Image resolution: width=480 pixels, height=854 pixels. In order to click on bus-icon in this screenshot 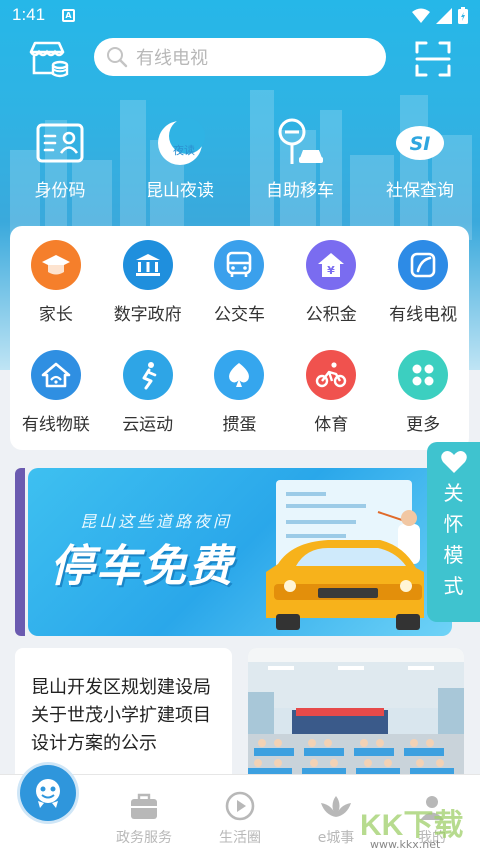, I will do `click(239, 265)`.